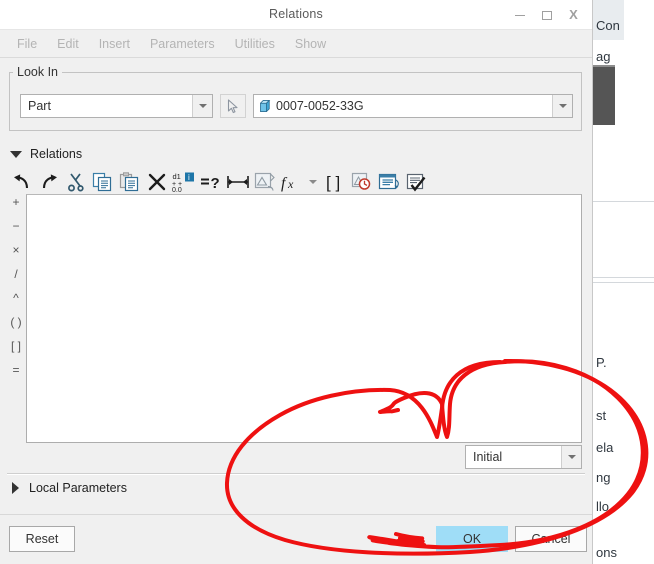 The image size is (654, 564). I want to click on menu-item-utilities: Utilities, so click(255, 44).